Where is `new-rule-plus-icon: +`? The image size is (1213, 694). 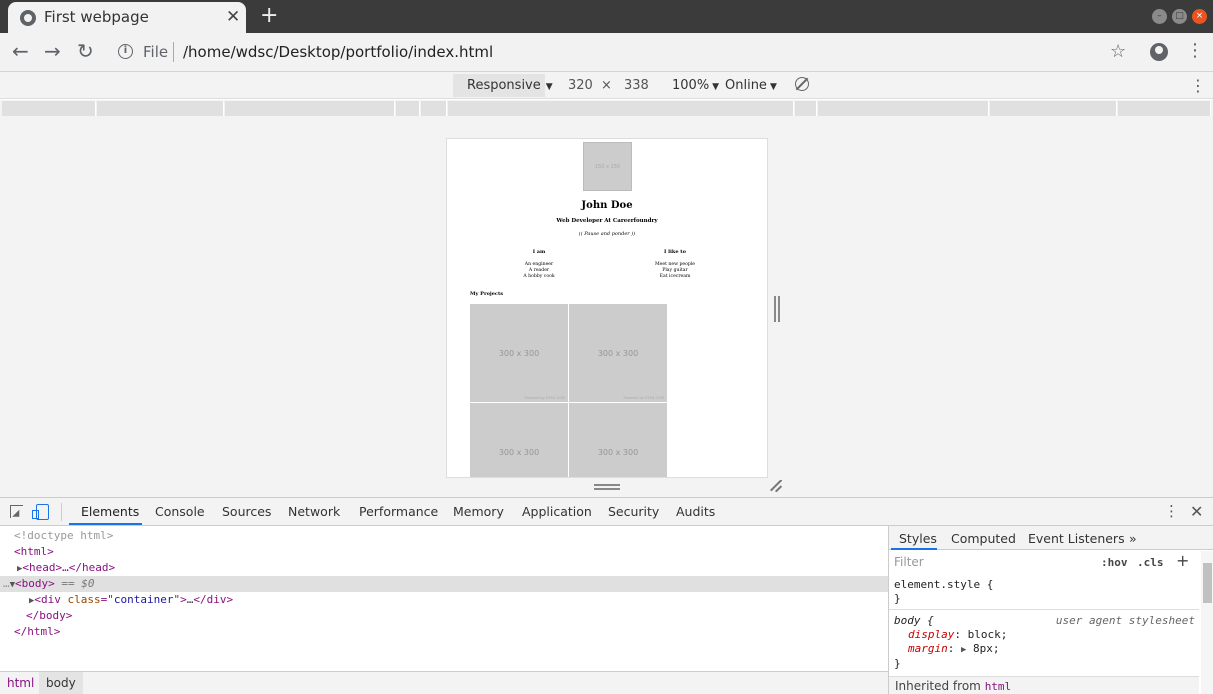 new-rule-plus-icon: + is located at coordinates (1182, 560).